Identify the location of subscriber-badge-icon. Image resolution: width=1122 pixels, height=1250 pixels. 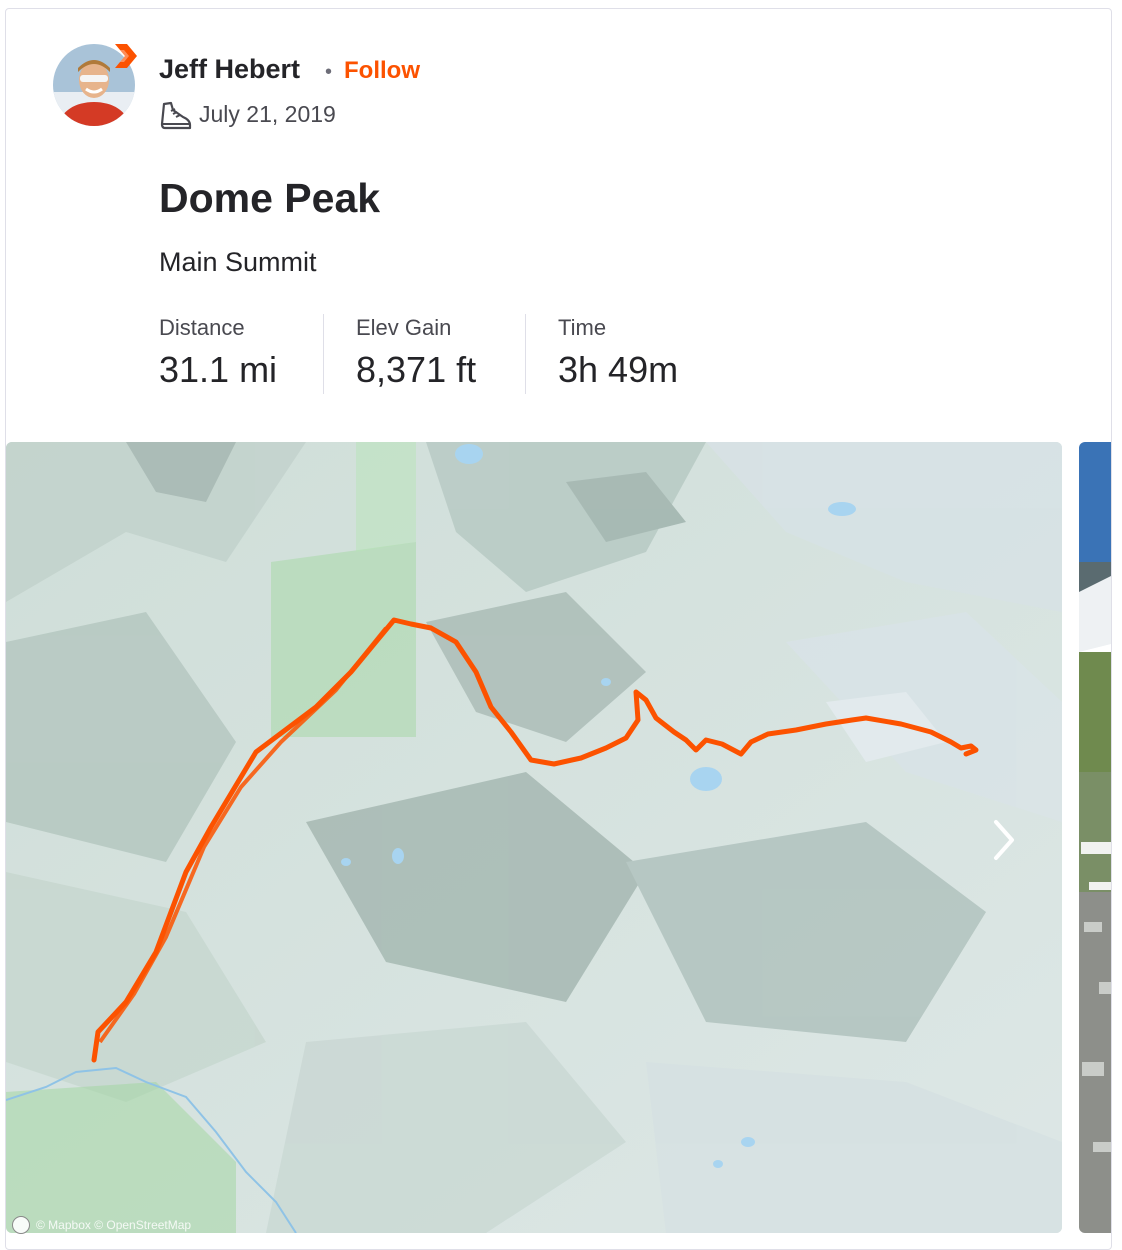
(125, 56).